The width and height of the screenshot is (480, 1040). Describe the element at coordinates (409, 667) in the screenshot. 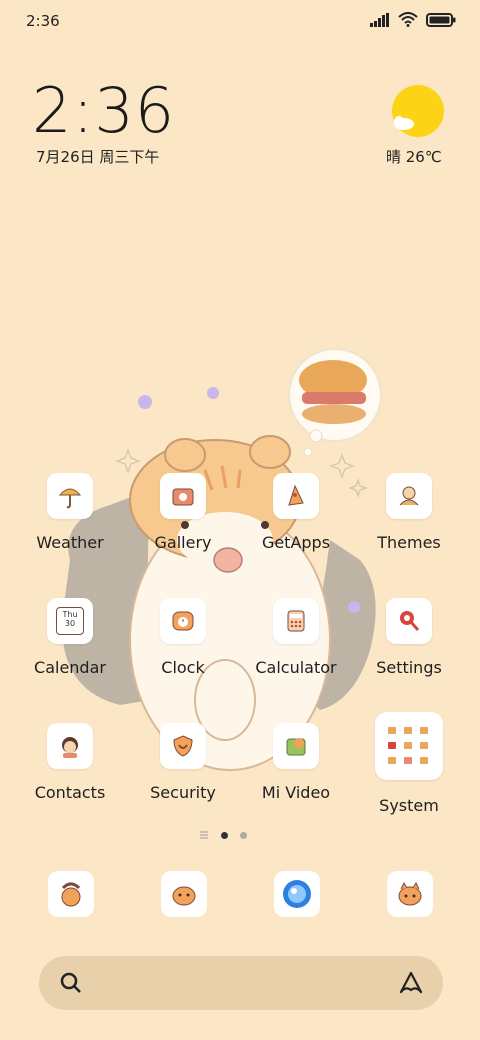

I see `app-label: Settings` at that location.